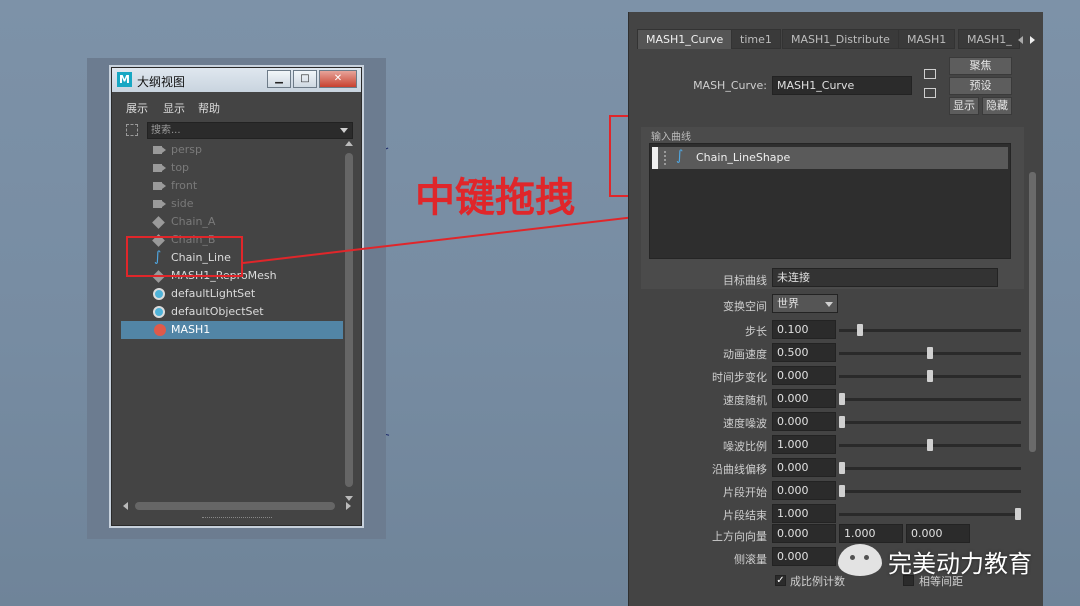 This screenshot has height=606, width=1080. What do you see at coordinates (804, 556) in the screenshot?
I see `roll-input: 0.000` at bounding box center [804, 556].